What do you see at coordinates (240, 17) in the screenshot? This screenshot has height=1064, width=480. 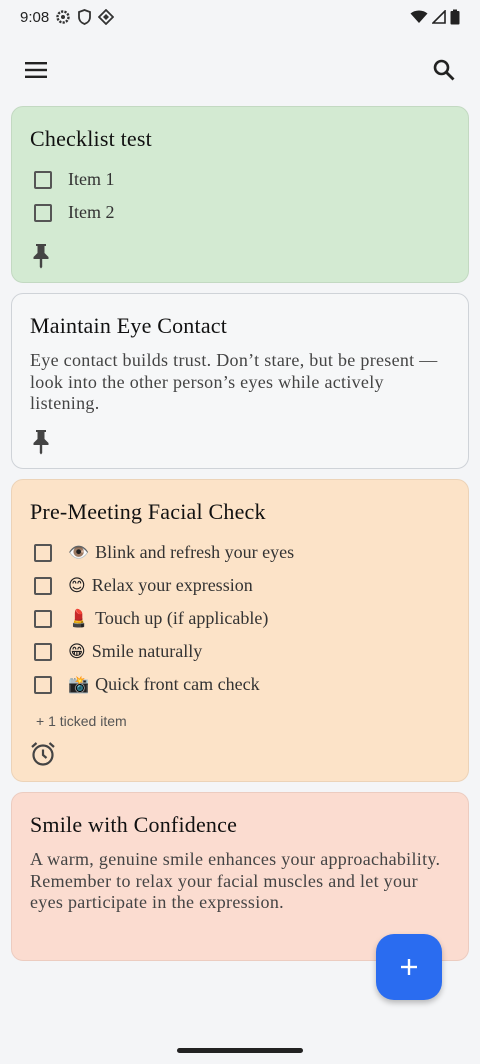 I see `status-bar: 9:08` at bounding box center [240, 17].